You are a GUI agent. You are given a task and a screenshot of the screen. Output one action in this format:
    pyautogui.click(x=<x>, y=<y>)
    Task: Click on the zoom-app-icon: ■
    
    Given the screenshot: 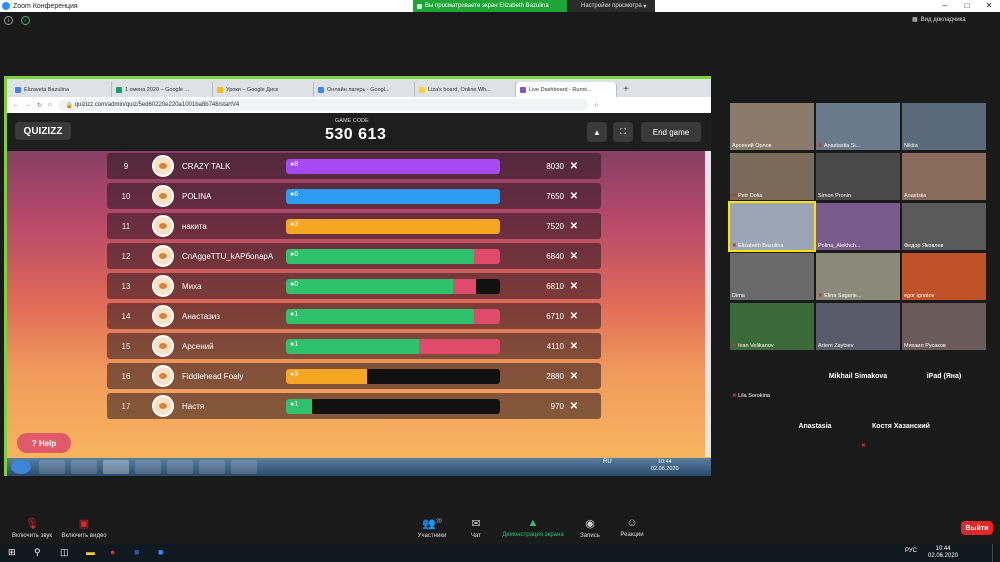 What is the action you would take?
    pyautogui.click(x=160, y=552)
    